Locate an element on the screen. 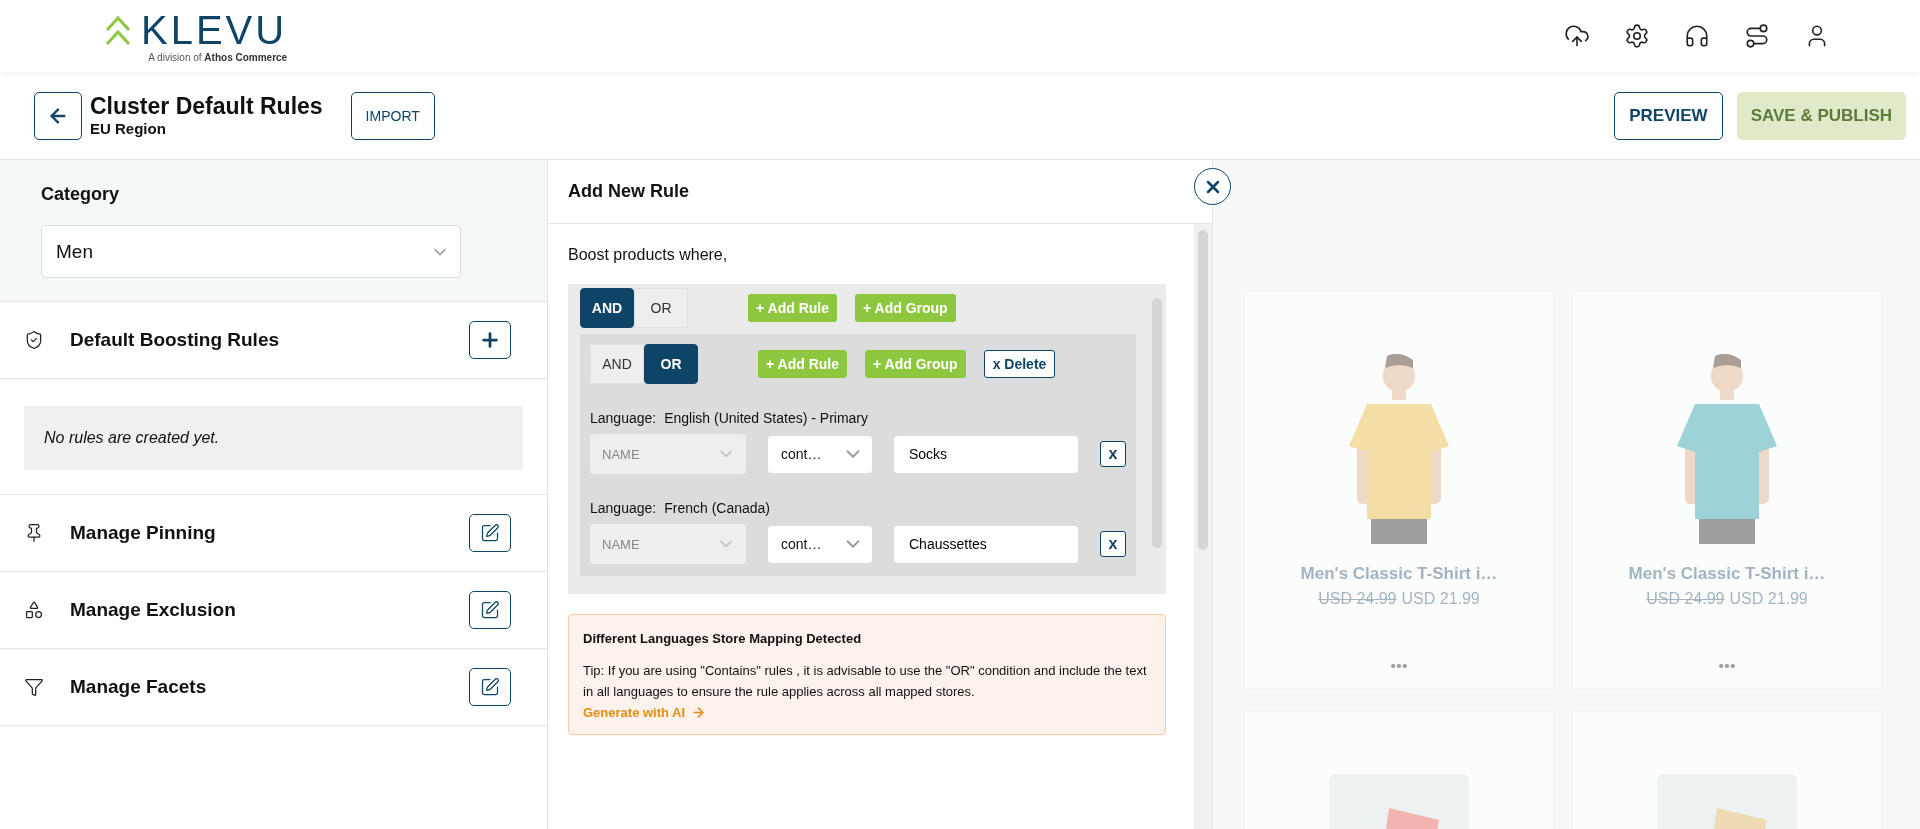  category-label: Category is located at coordinates (81, 194).